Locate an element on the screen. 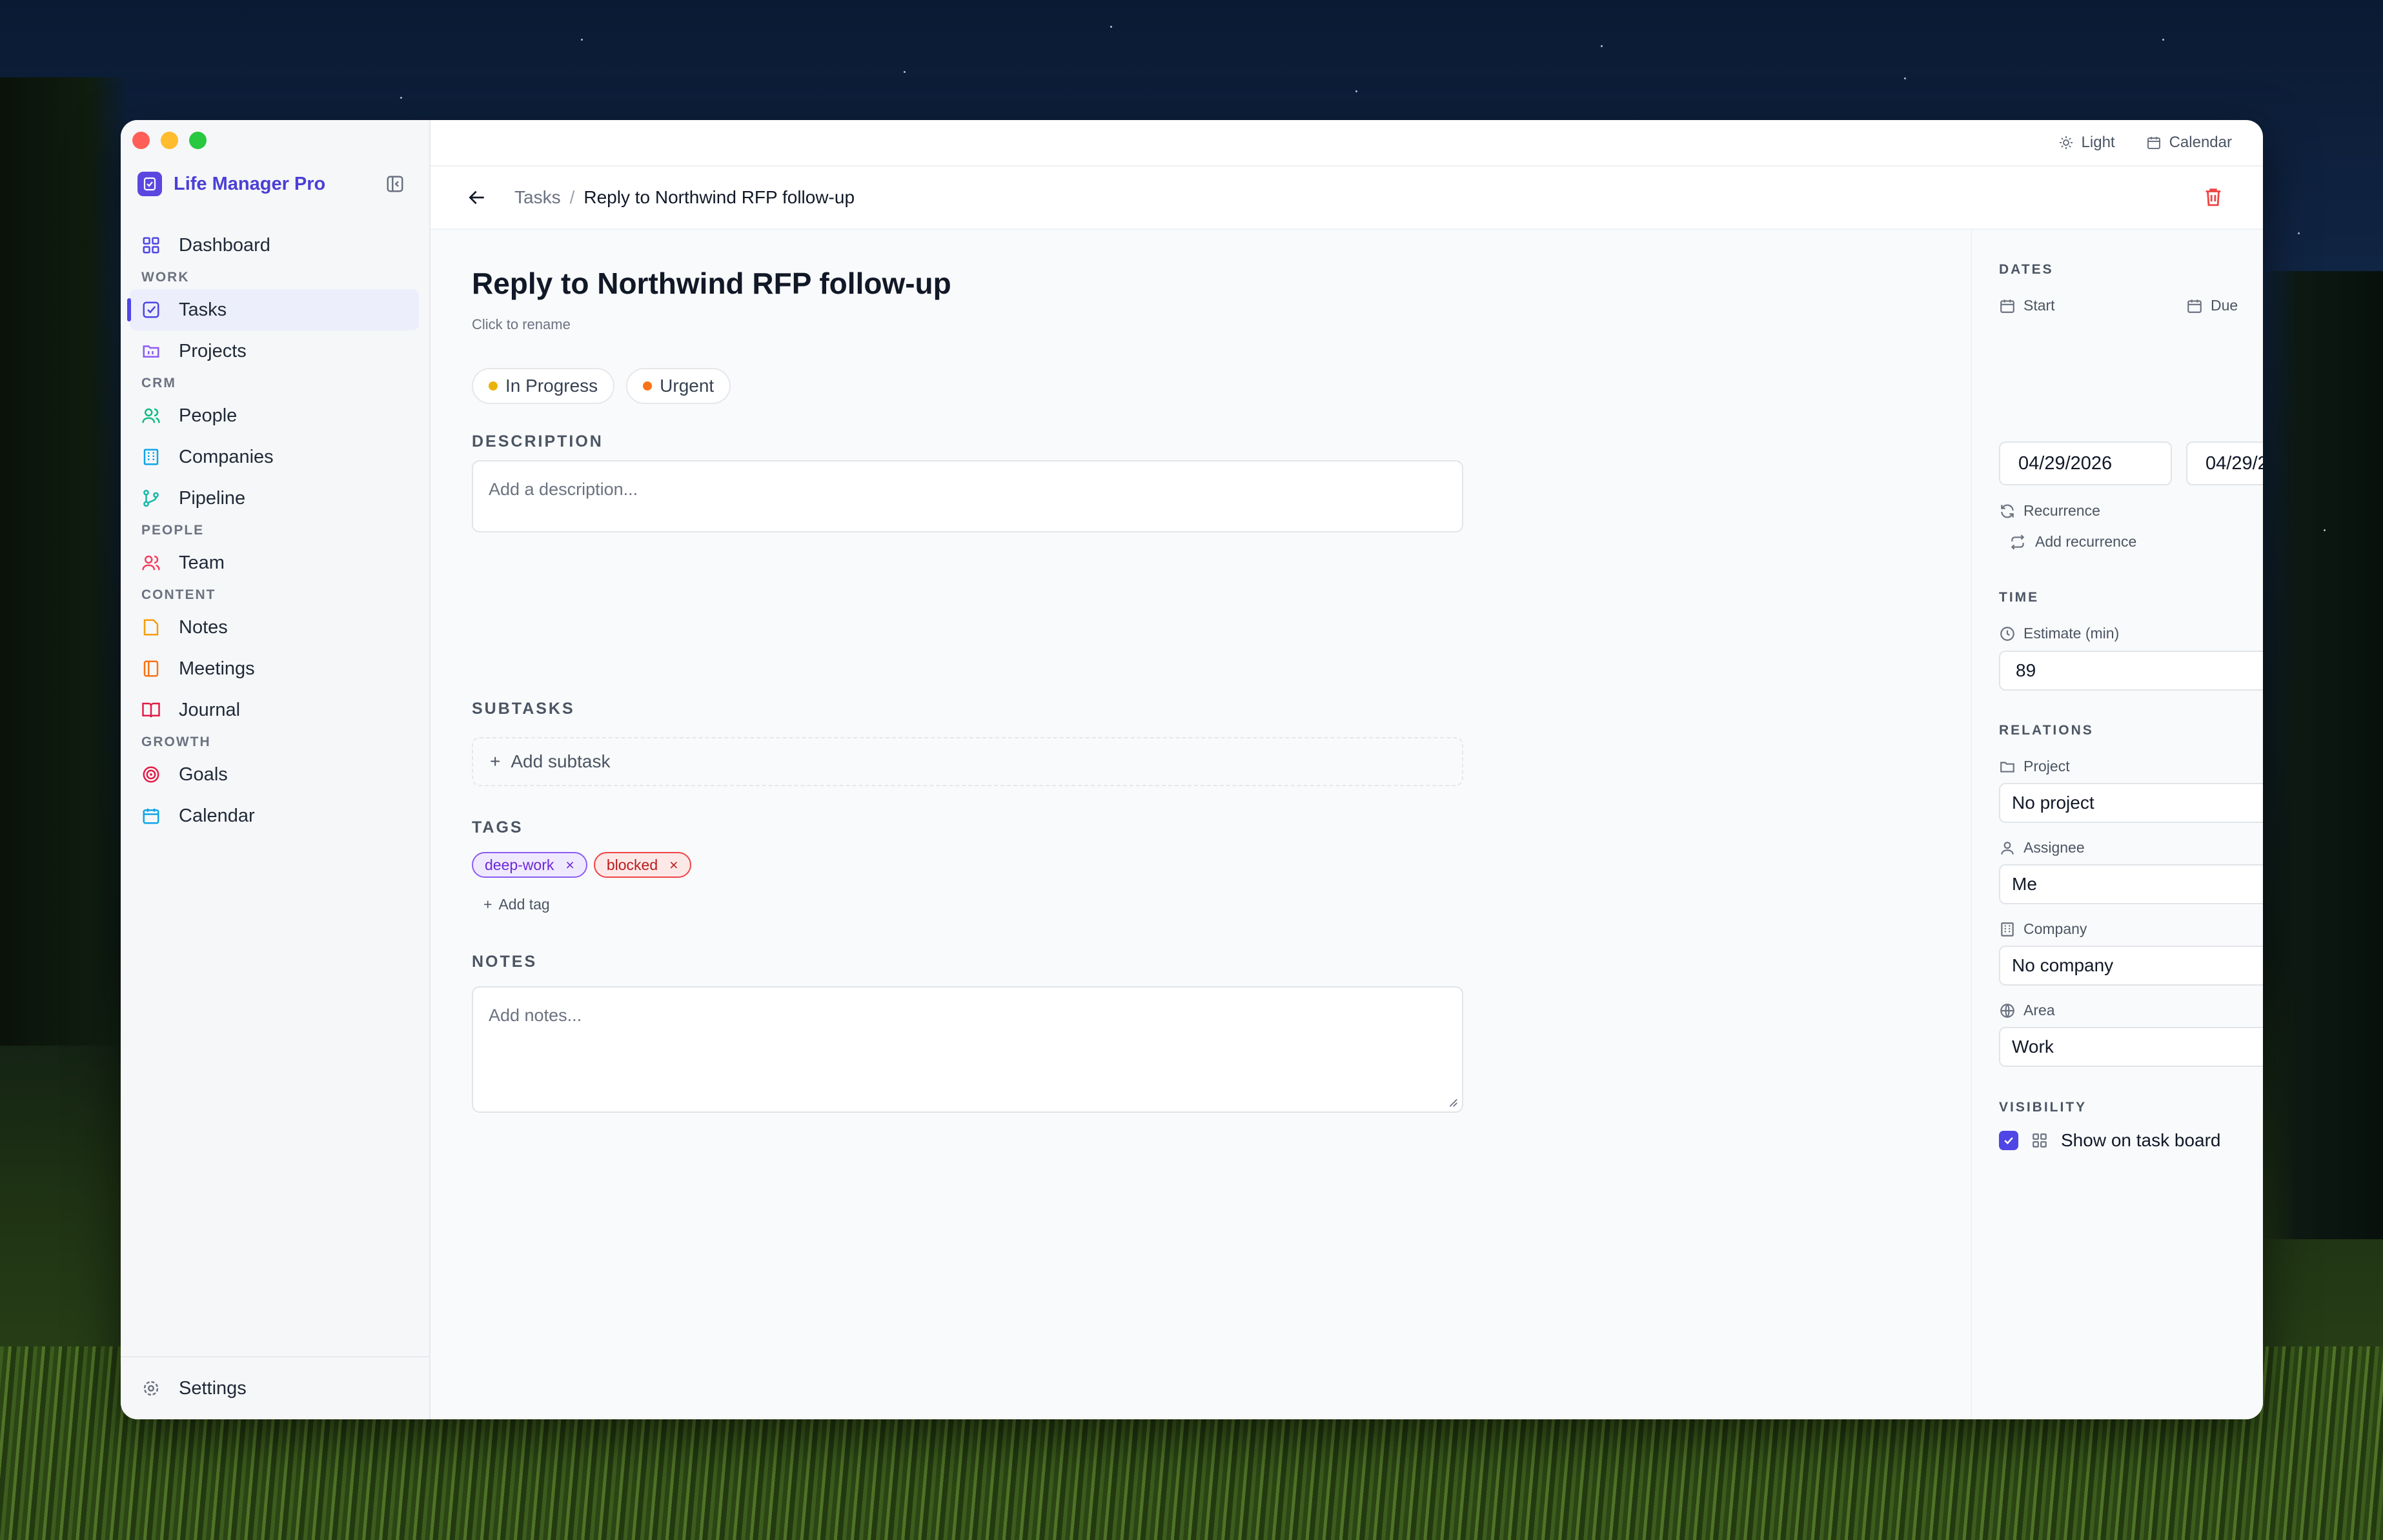 The width and height of the screenshot is (2383, 1540). company-label-text: Company is located at coordinates (2055, 928).